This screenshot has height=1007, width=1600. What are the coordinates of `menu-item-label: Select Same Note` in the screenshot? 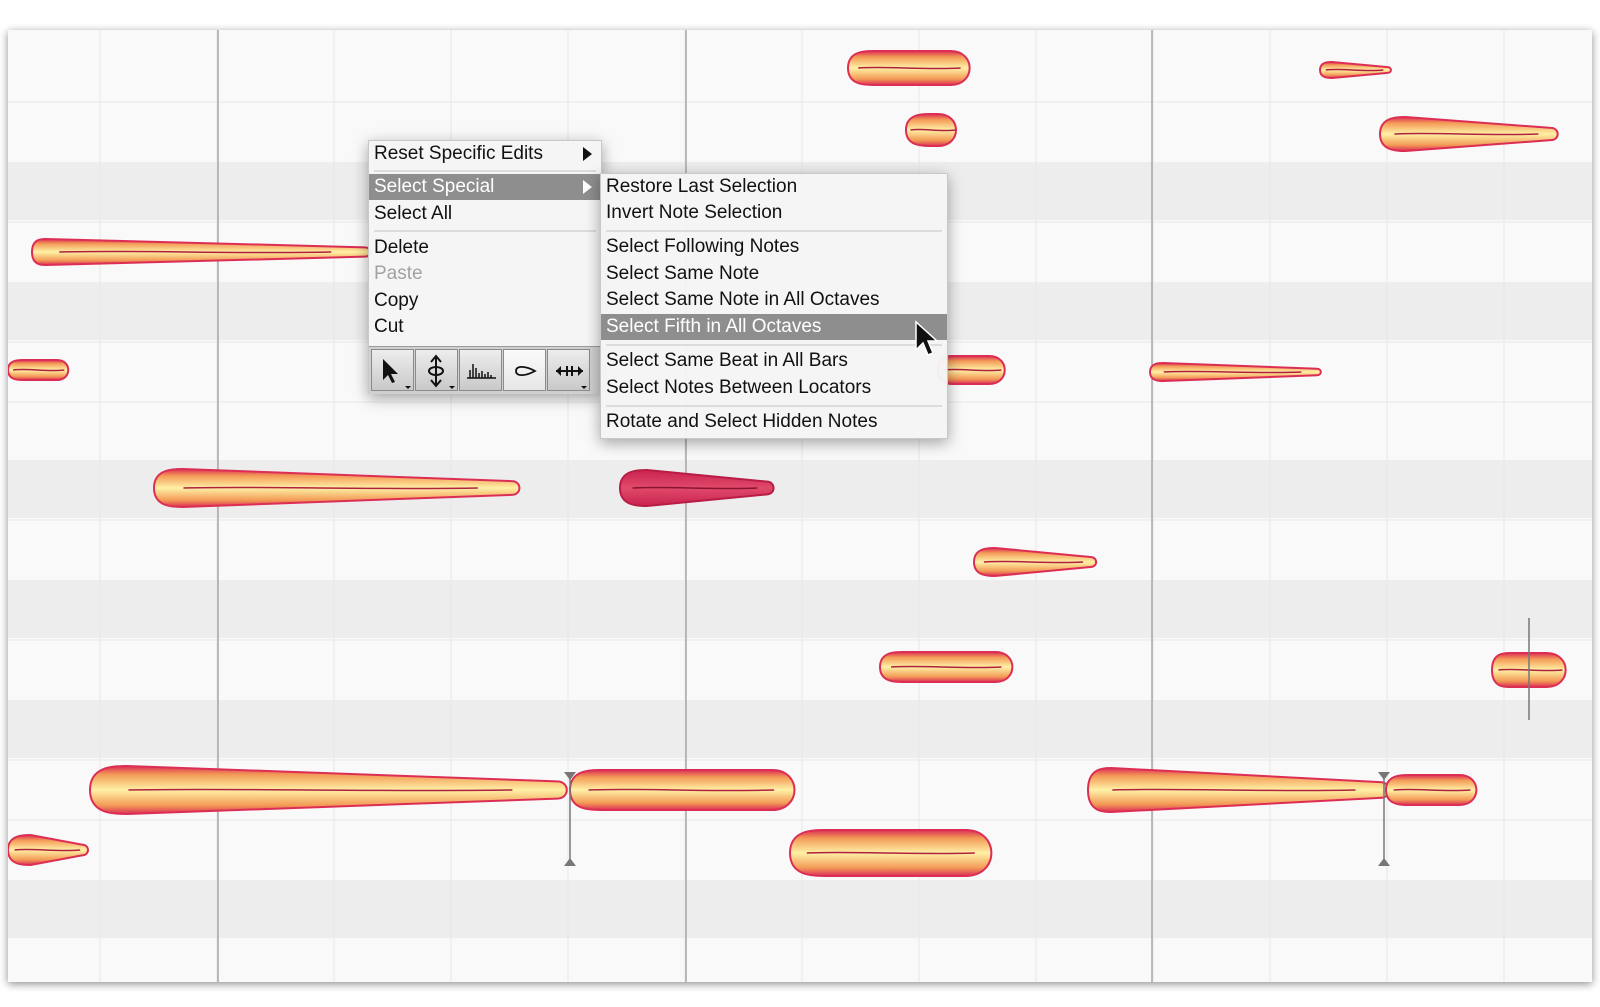 It's located at (683, 273).